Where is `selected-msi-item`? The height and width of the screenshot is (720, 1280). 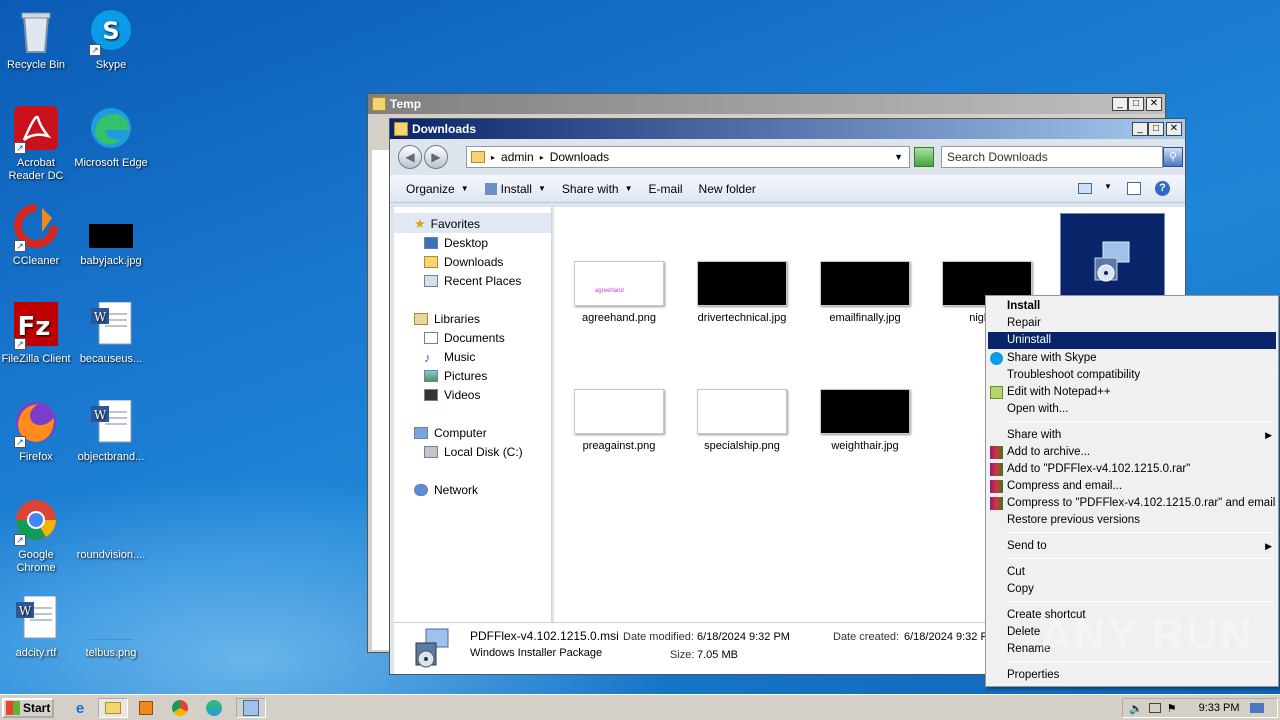 selected-msi-item is located at coordinates (1112, 256).